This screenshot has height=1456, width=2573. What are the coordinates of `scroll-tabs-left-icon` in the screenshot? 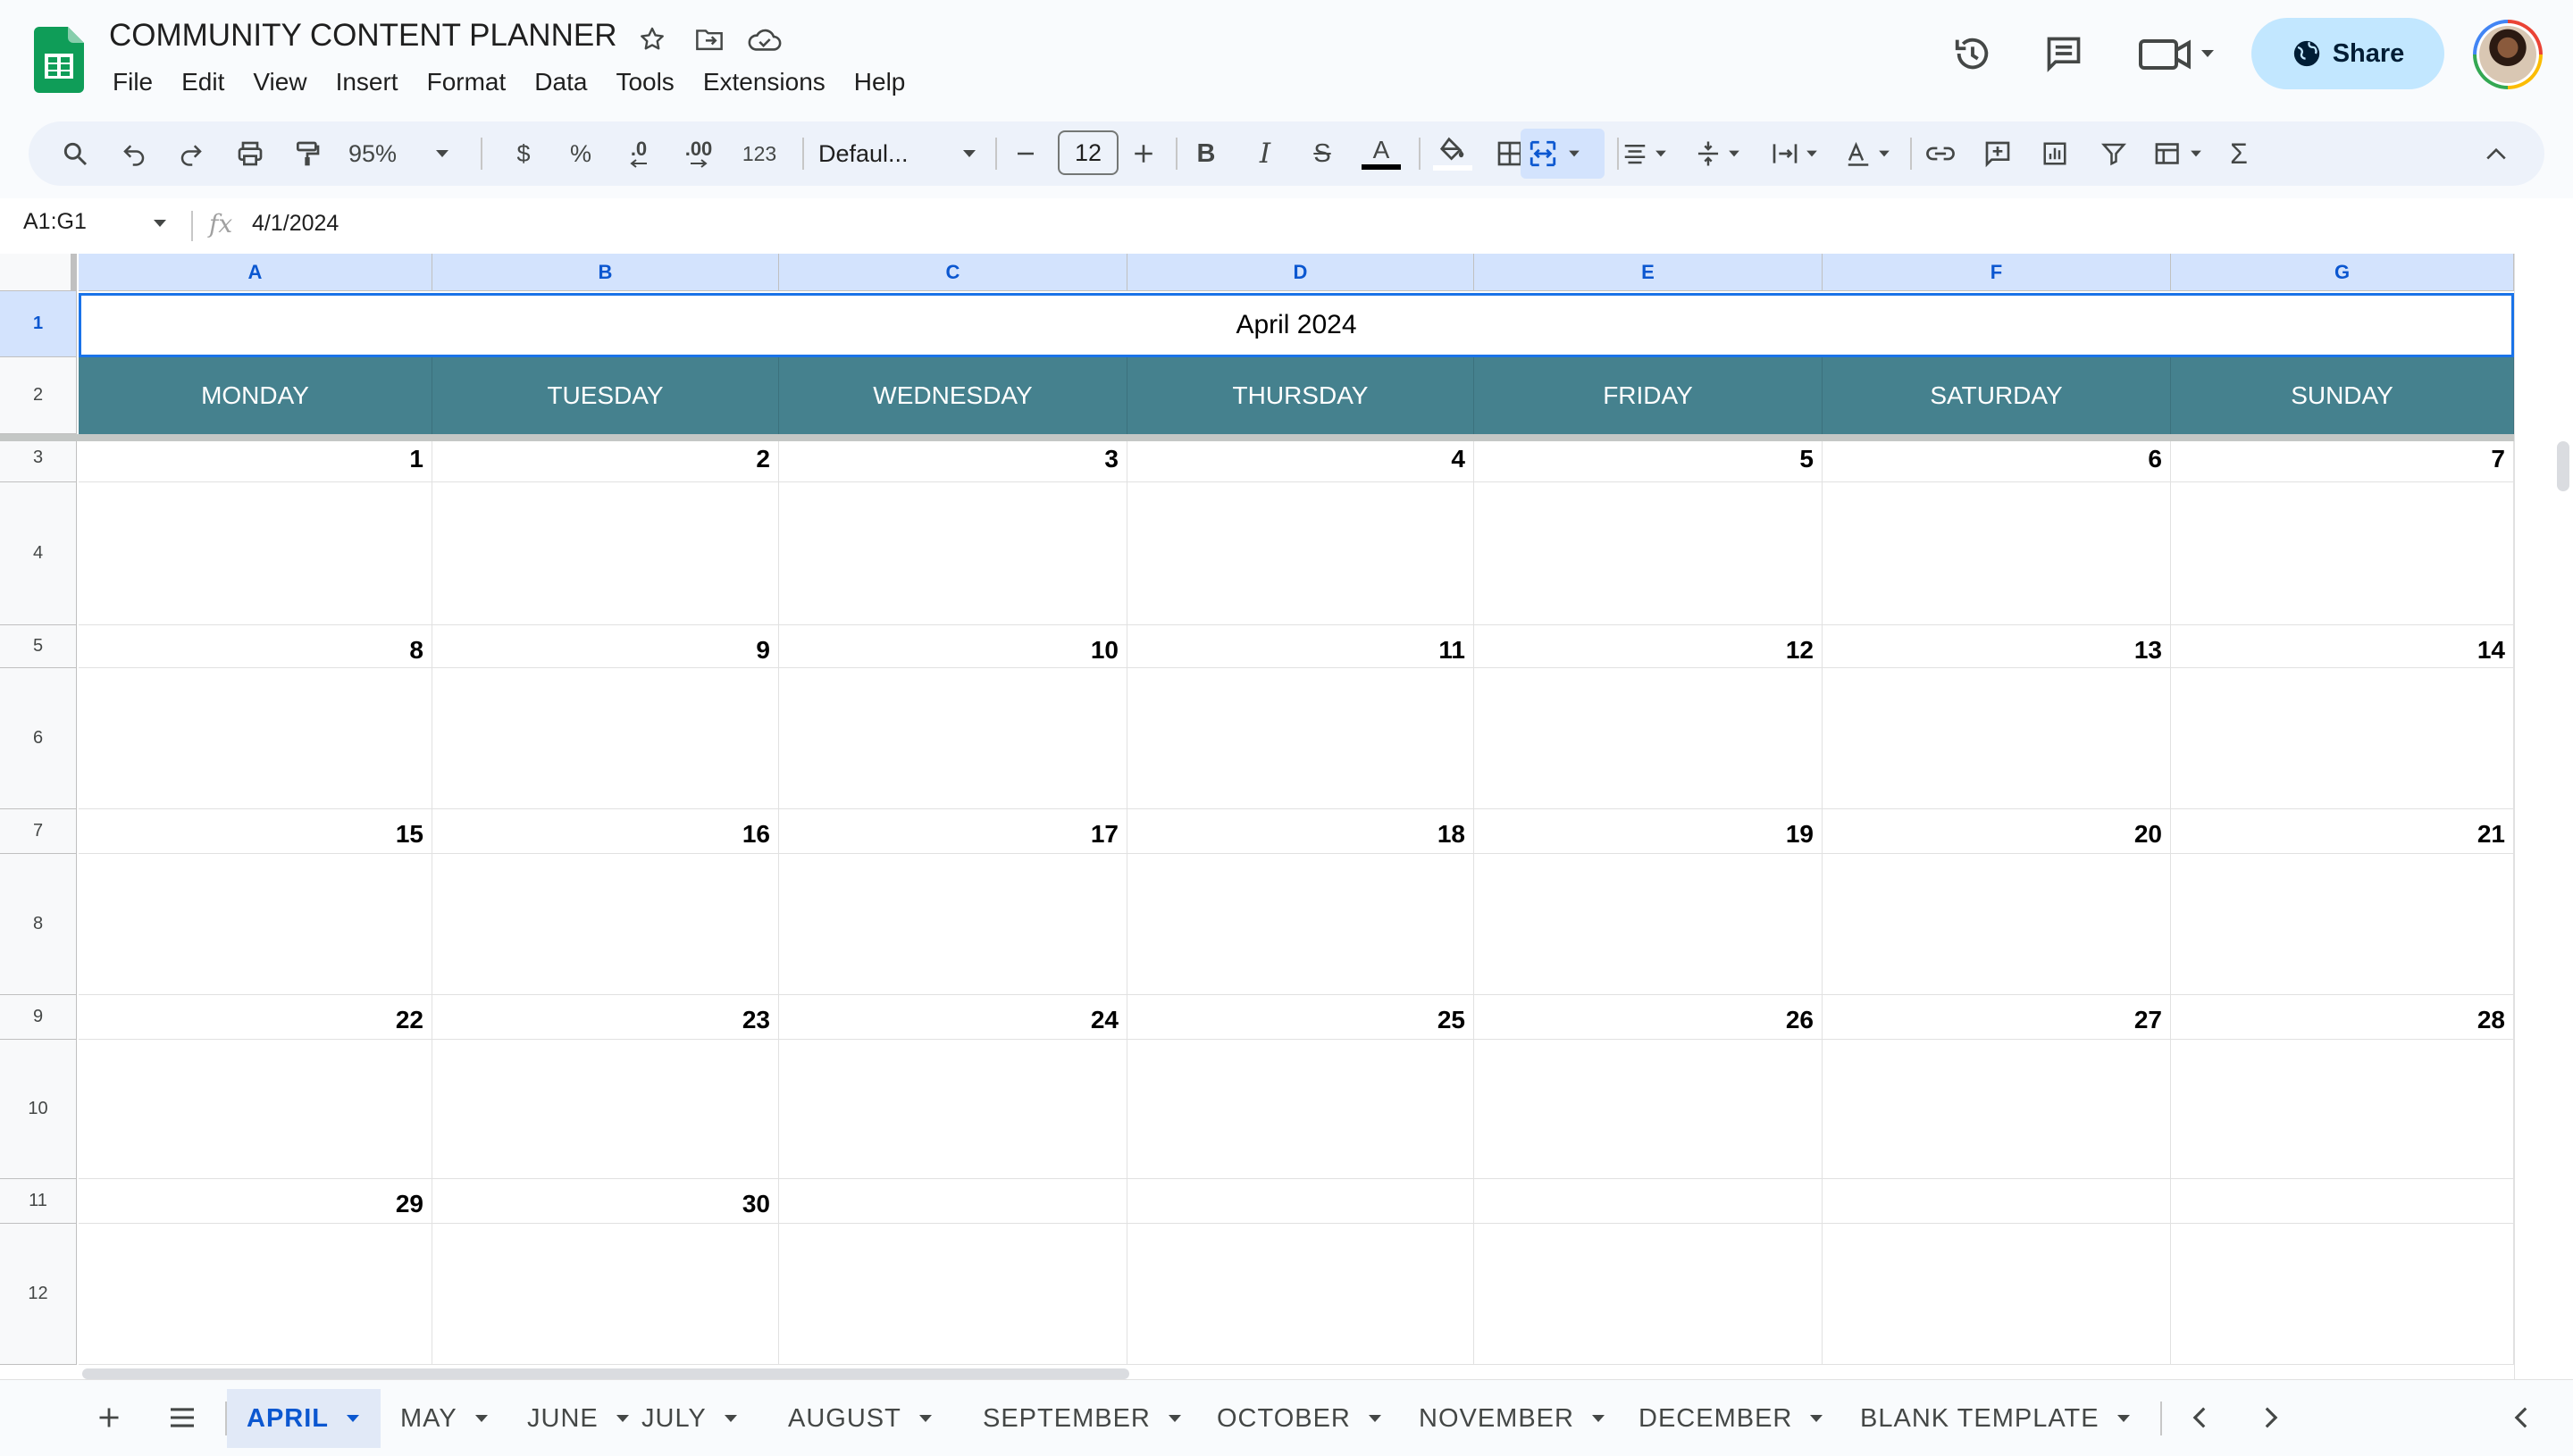 It's located at (2200, 1418).